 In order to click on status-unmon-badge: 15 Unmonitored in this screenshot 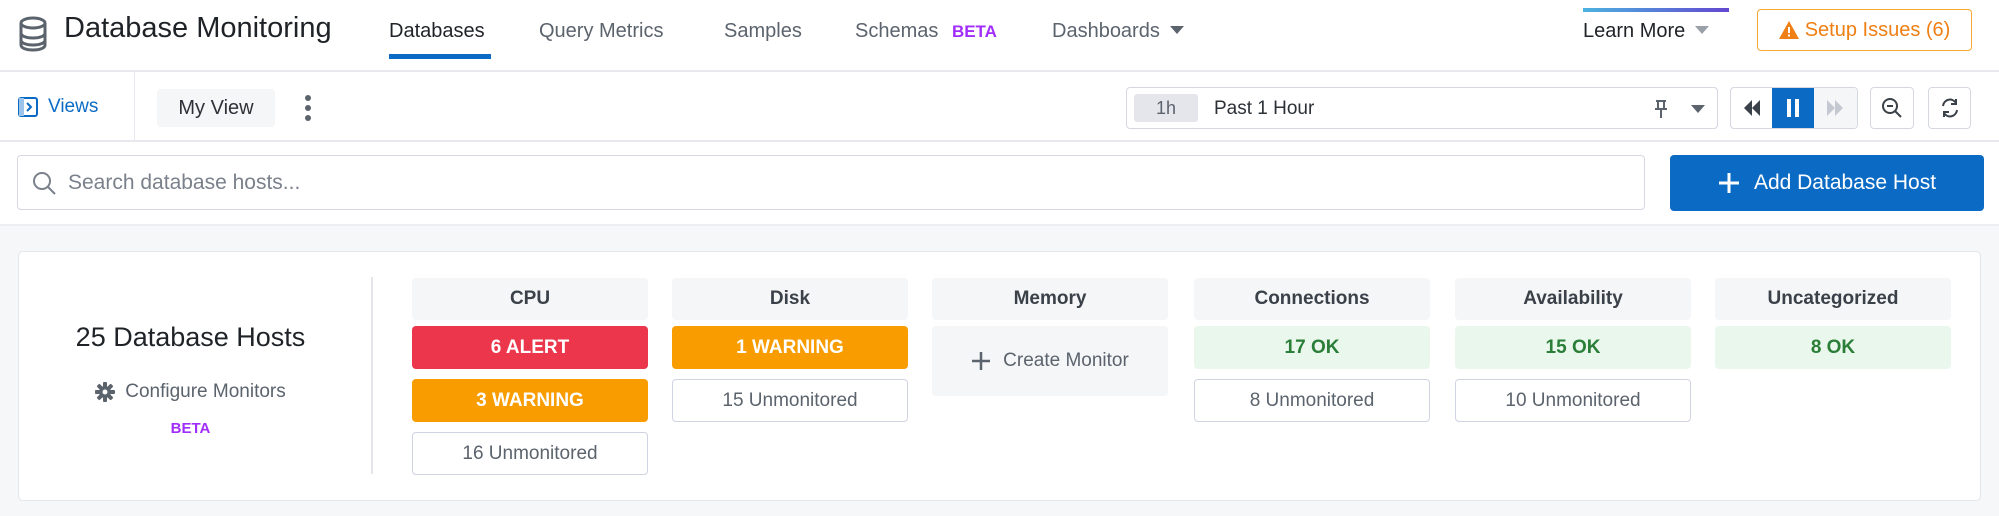, I will do `click(790, 400)`.